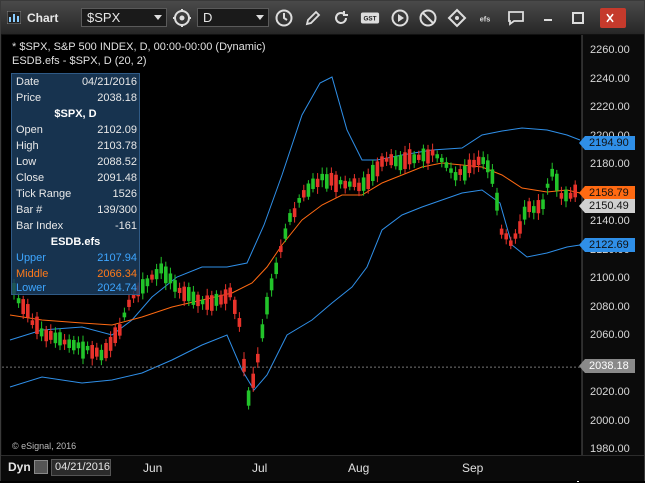  Describe the element at coordinates (548, 18) in the screenshot. I see `minimize-icon` at that location.